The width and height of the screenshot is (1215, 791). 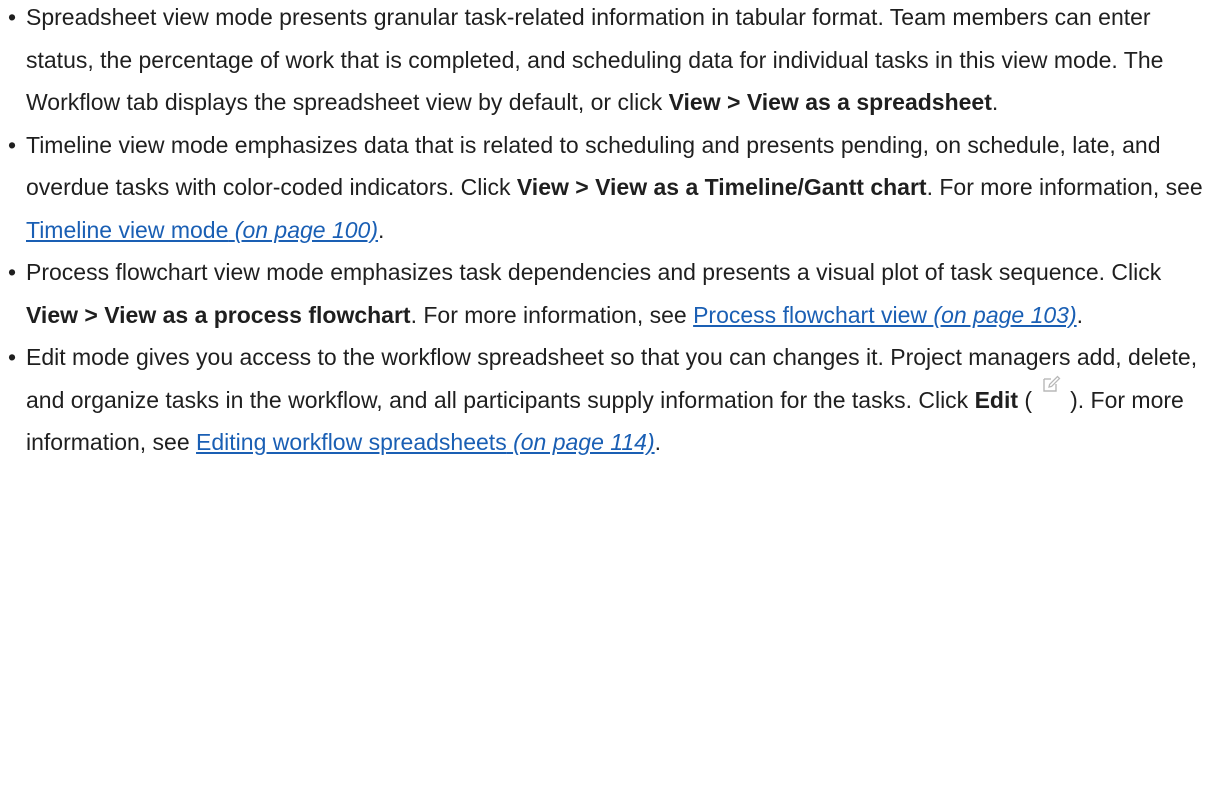 What do you see at coordinates (1051, 383) in the screenshot?
I see `edit-icon` at bounding box center [1051, 383].